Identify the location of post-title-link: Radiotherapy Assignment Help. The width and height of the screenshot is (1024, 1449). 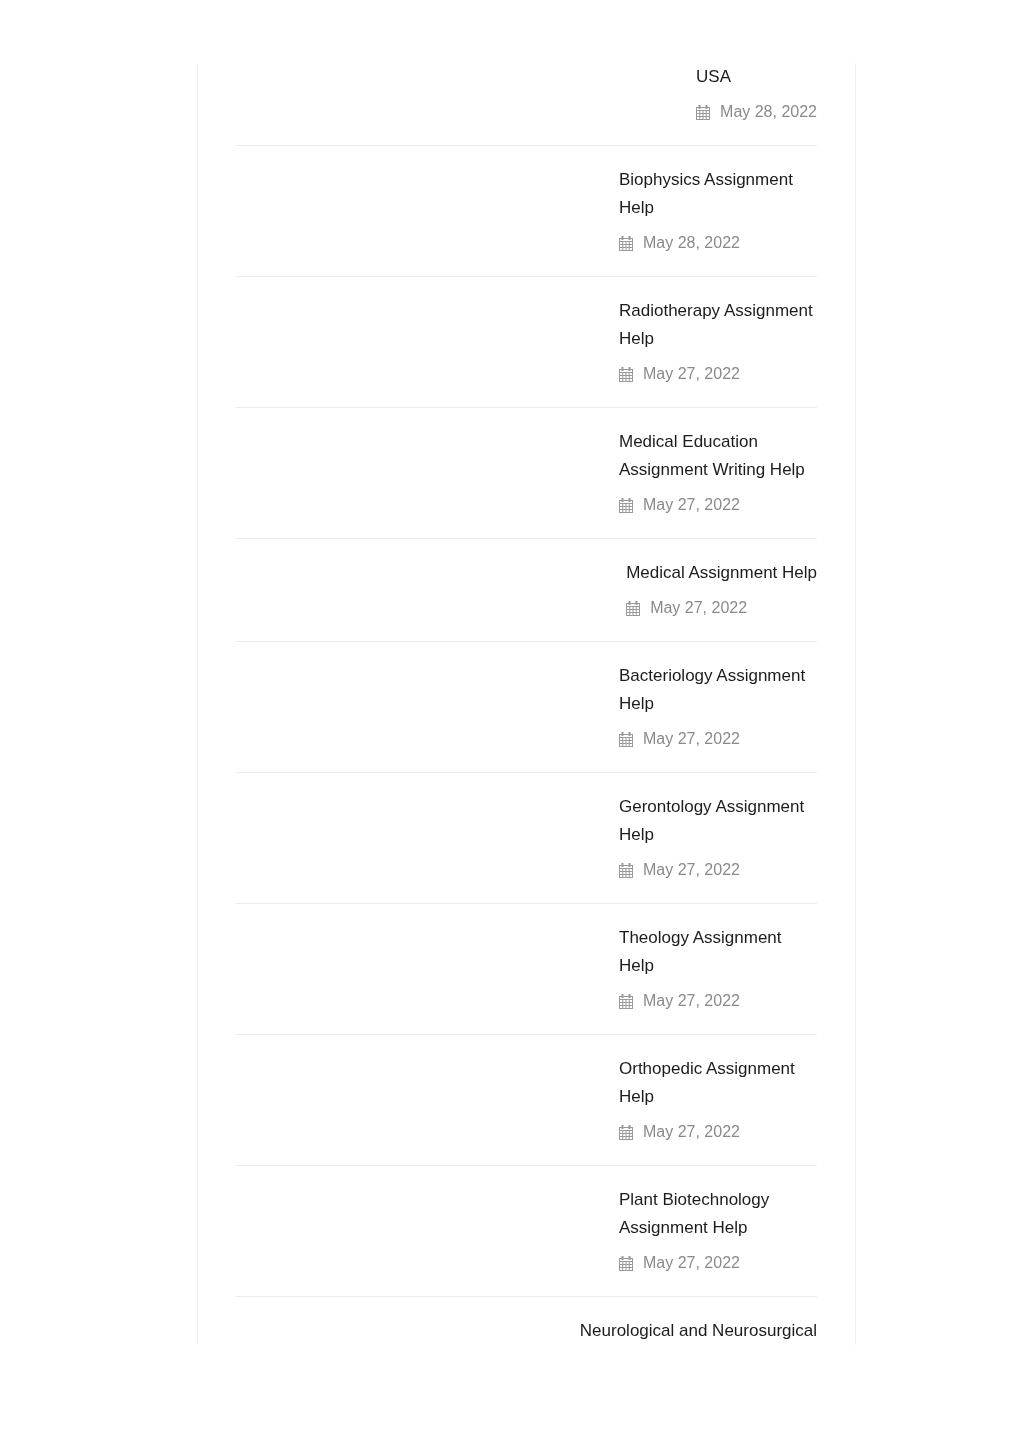
(718, 325).